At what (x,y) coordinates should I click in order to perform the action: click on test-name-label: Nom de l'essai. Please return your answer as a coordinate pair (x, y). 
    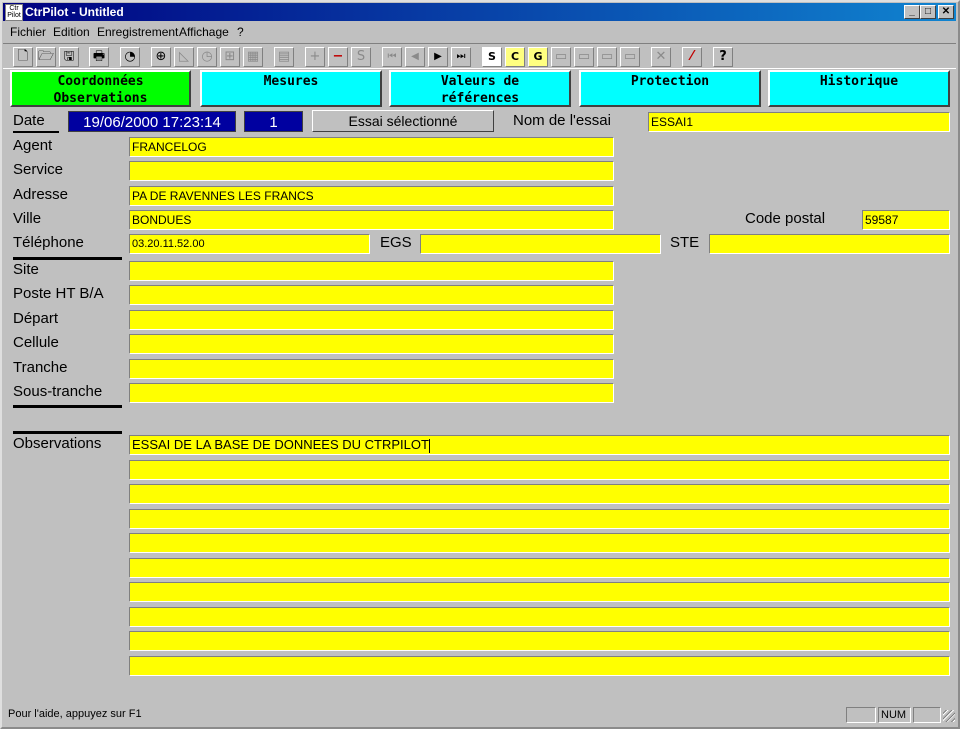
    Looking at the image, I should click on (562, 120).